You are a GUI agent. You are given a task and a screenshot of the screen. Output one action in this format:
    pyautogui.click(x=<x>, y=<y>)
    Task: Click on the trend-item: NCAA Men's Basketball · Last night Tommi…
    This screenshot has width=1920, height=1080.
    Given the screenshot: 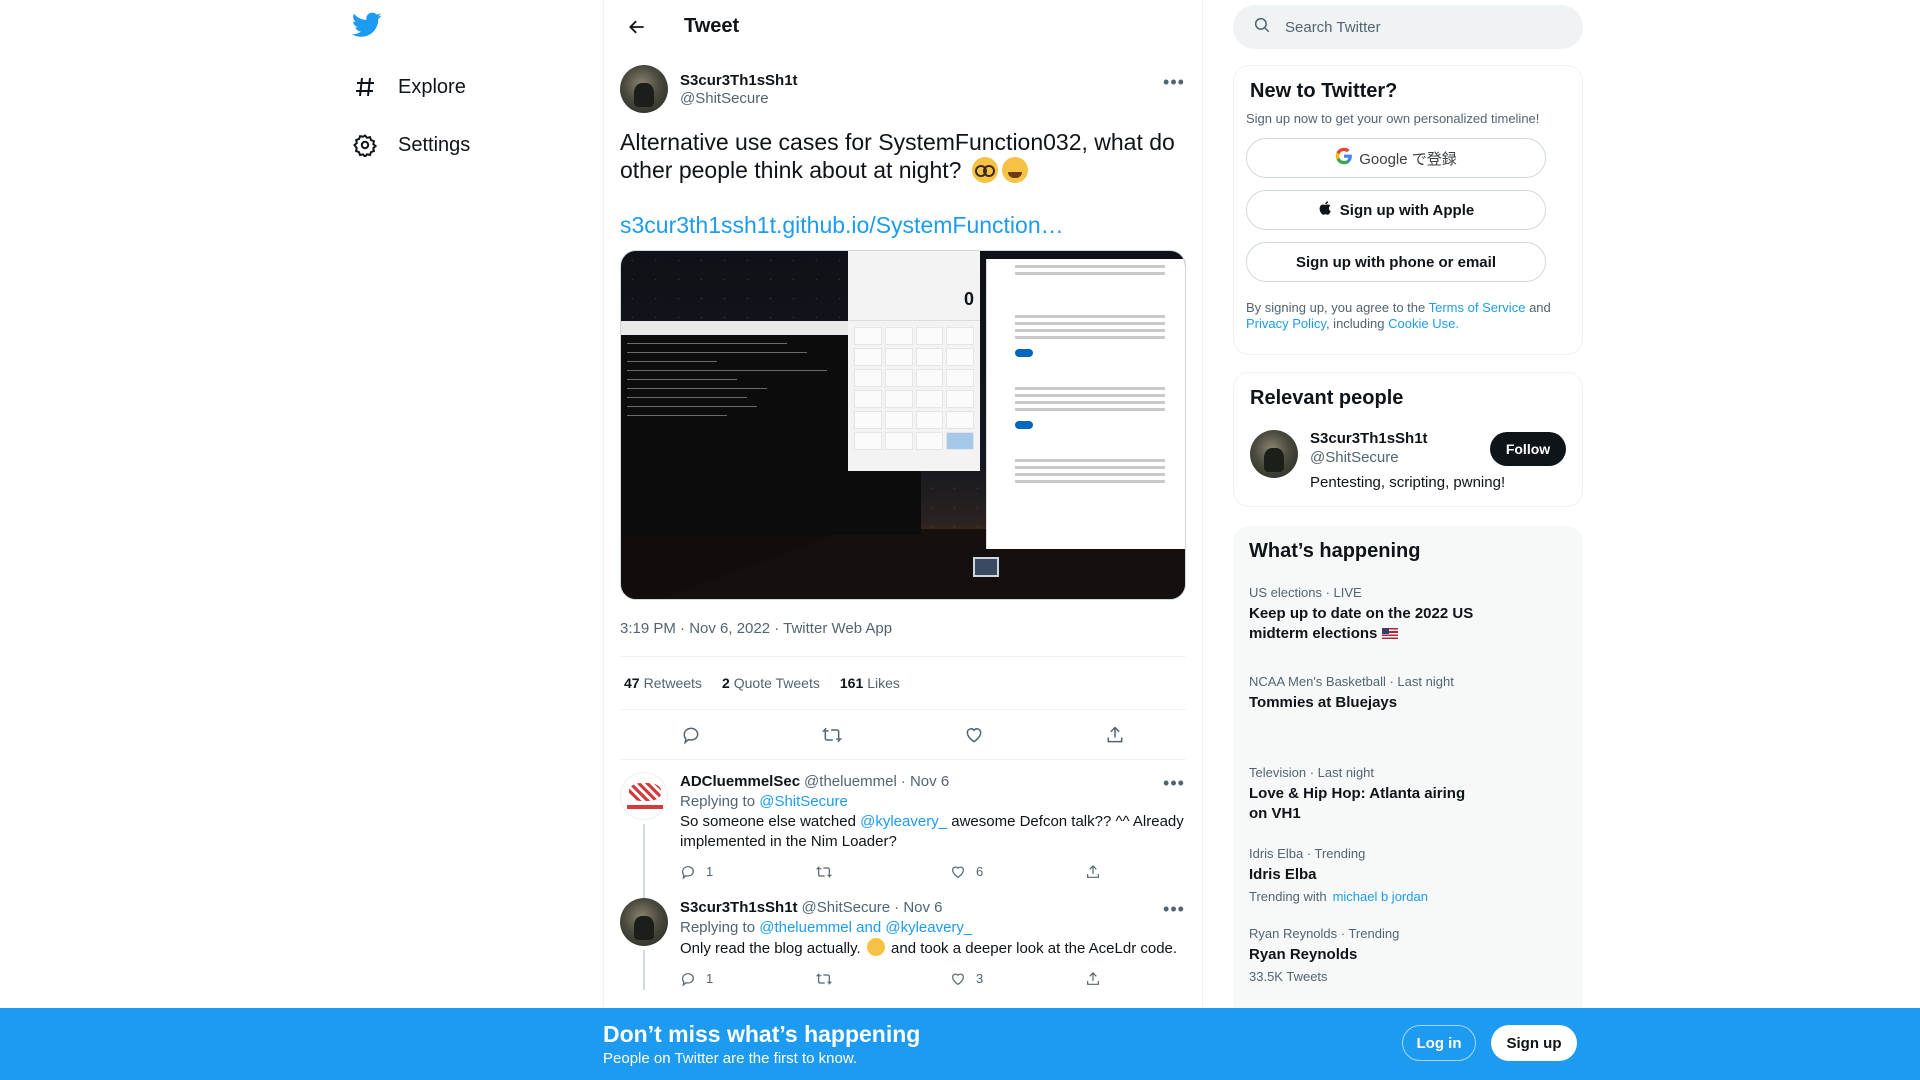 What is the action you would take?
    pyautogui.click(x=1408, y=693)
    